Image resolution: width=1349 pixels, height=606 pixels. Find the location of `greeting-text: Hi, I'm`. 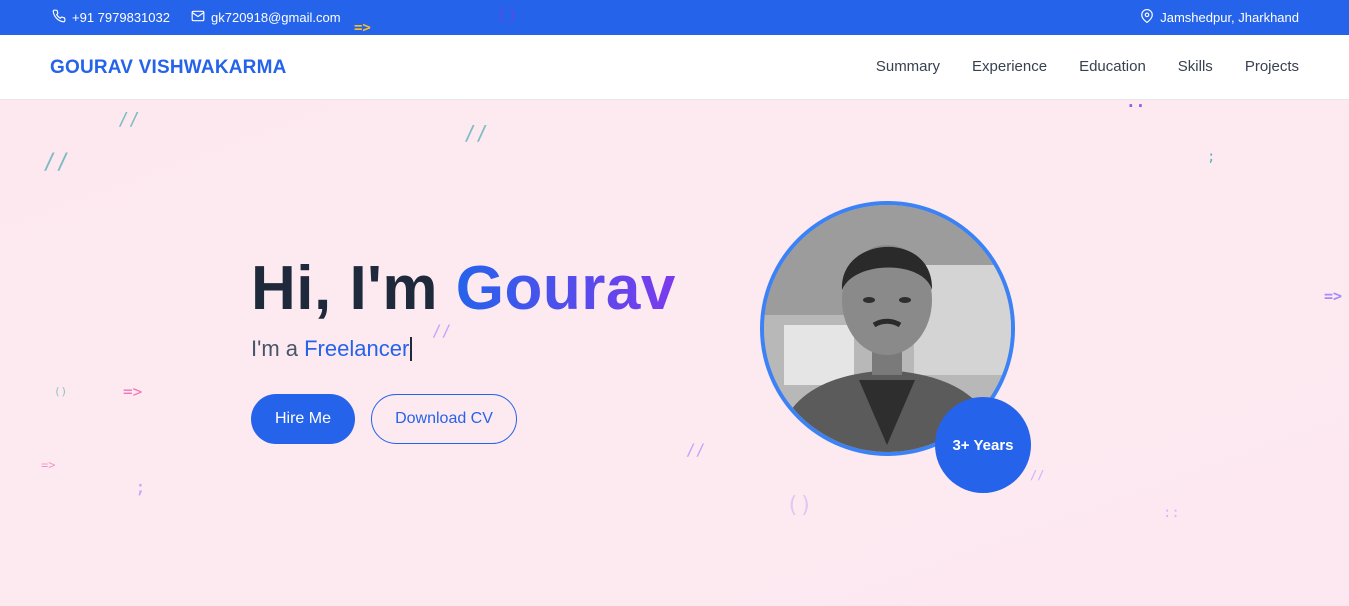

greeting-text: Hi, I'm is located at coordinates (353, 288).